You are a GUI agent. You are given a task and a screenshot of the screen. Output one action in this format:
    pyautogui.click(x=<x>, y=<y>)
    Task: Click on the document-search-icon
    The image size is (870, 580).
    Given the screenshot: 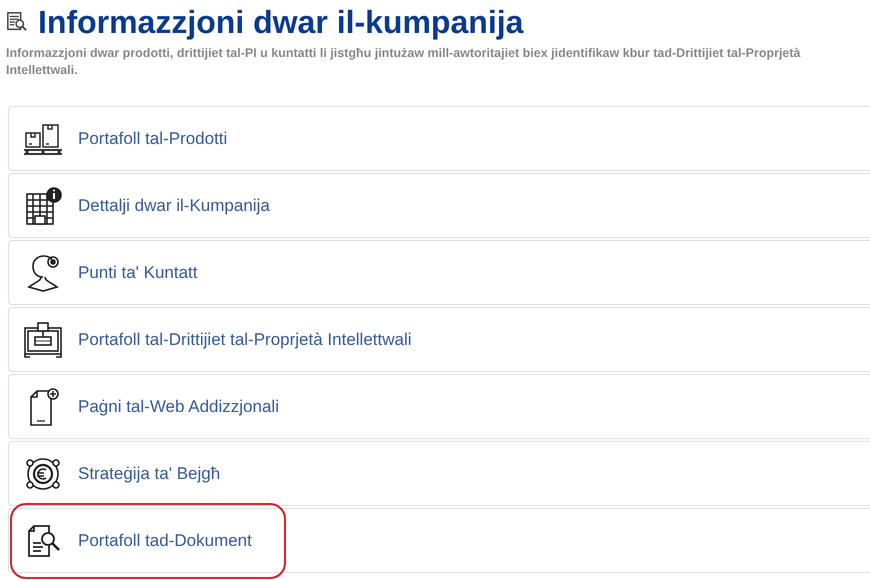 What is the action you would take?
    pyautogui.click(x=17, y=22)
    